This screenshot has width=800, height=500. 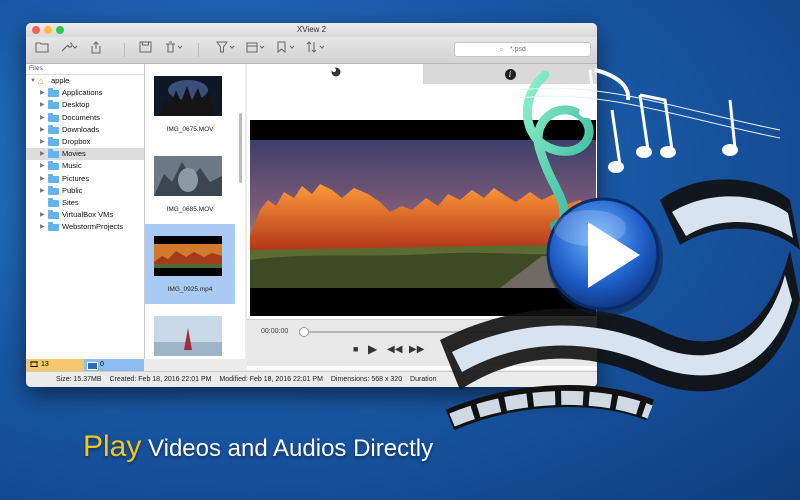 What do you see at coordinates (431, 332) in the screenshot?
I see `seek-bar` at bounding box center [431, 332].